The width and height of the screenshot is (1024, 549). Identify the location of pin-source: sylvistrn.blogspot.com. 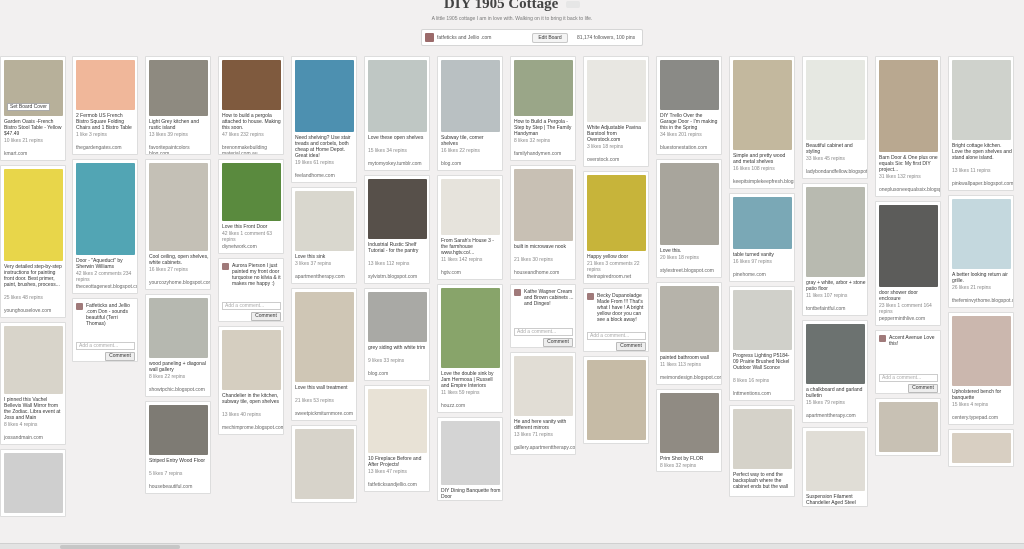
(398, 277).